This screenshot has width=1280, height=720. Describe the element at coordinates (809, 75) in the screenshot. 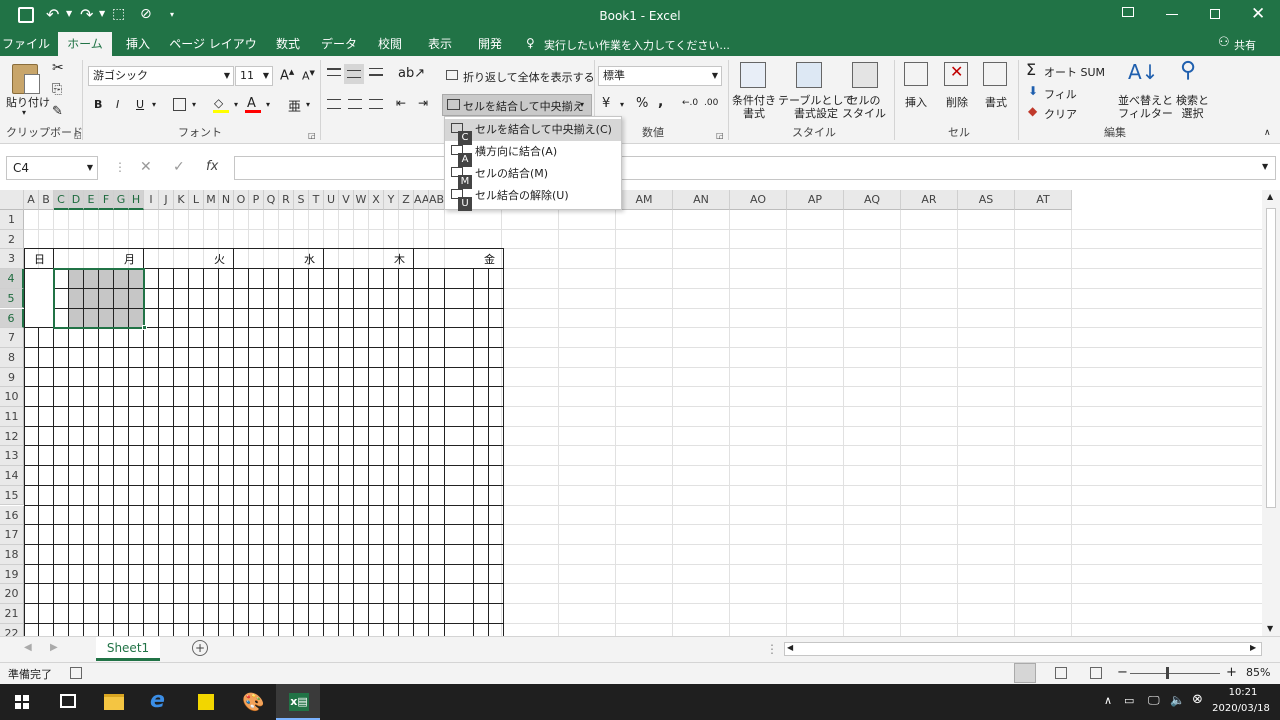

I see `table-format-icon` at that location.